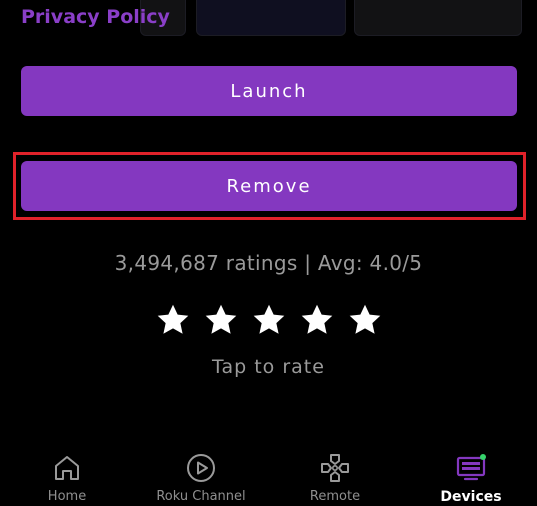  I want to click on play-icon, so click(201, 468).